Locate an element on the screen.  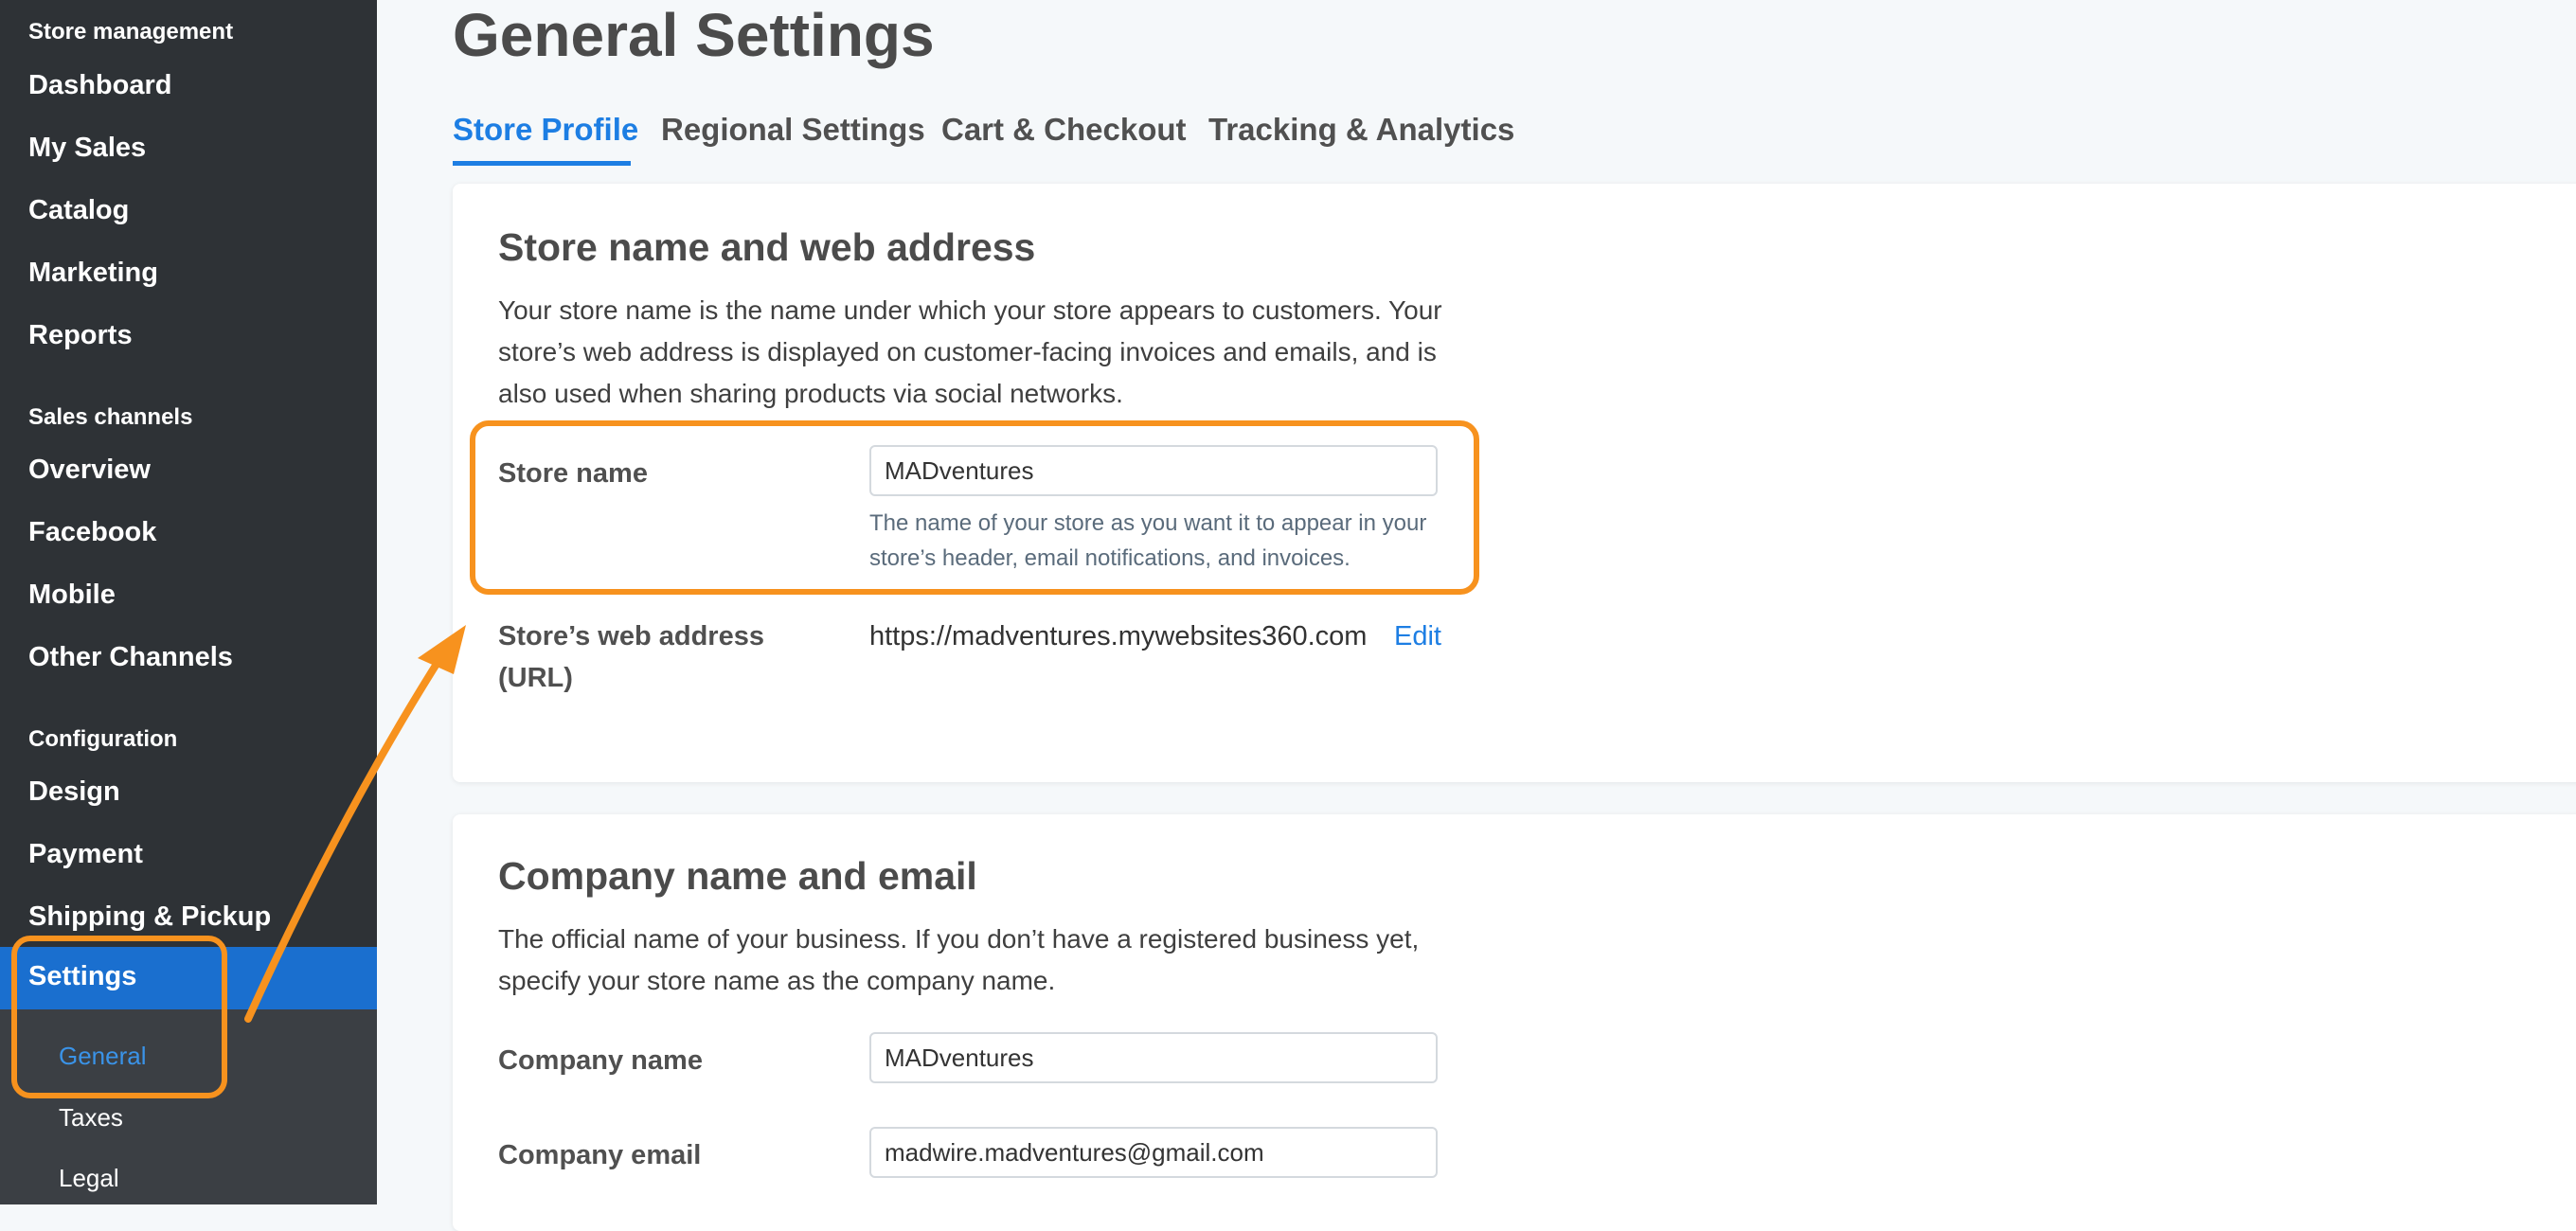
tab-tracking-analytics: Tracking & Analytics is located at coordinates (1361, 130).